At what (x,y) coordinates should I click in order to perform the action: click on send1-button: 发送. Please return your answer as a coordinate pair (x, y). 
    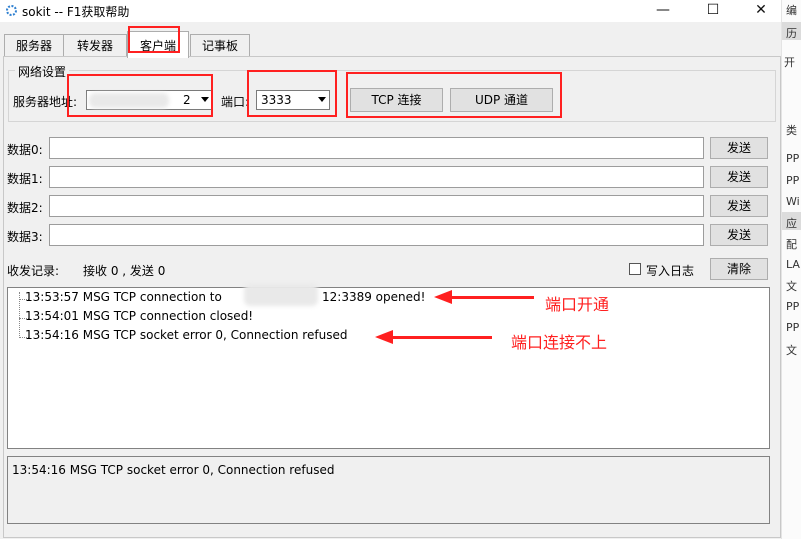
    Looking at the image, I should click on (739, 177).